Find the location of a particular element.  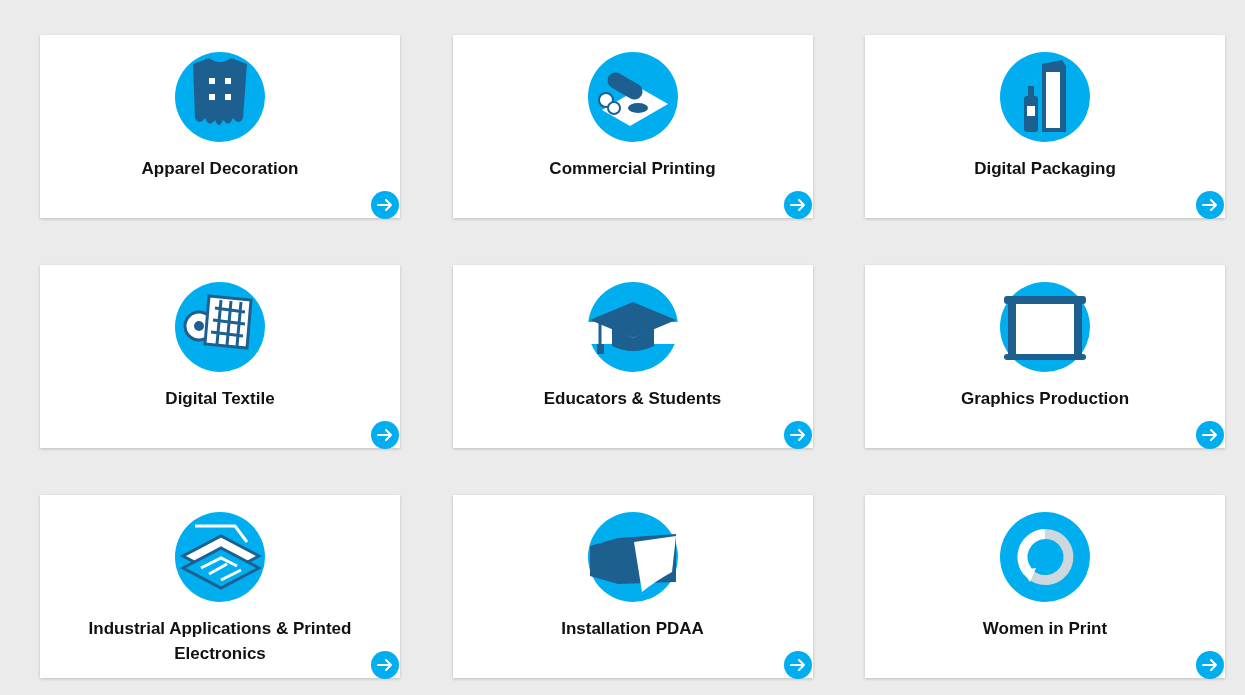

card-title: Installation PDAA is located at coordinates (632, 629).